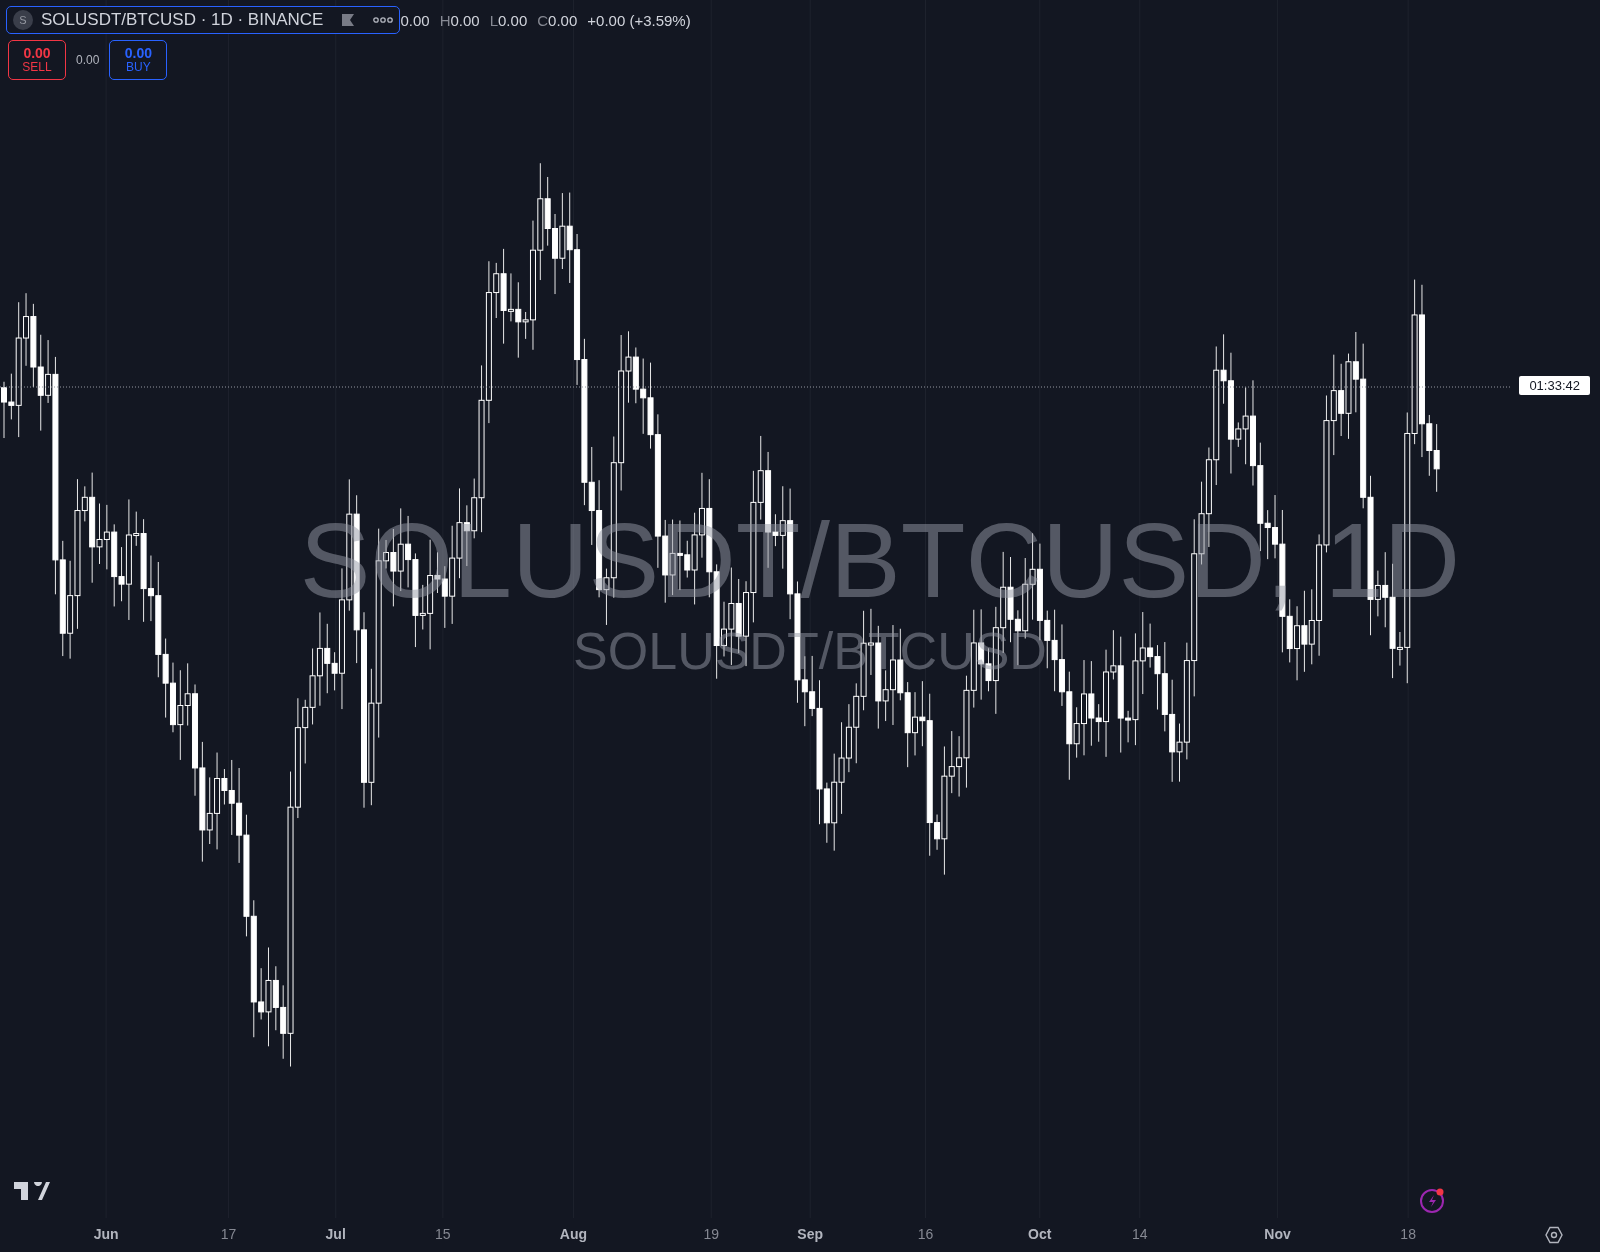 This screenshot has width=1600, height=1252. Describe the element at coordinates (88, 60) in the screenshot. I see `spread-value: 0.00` at that location.